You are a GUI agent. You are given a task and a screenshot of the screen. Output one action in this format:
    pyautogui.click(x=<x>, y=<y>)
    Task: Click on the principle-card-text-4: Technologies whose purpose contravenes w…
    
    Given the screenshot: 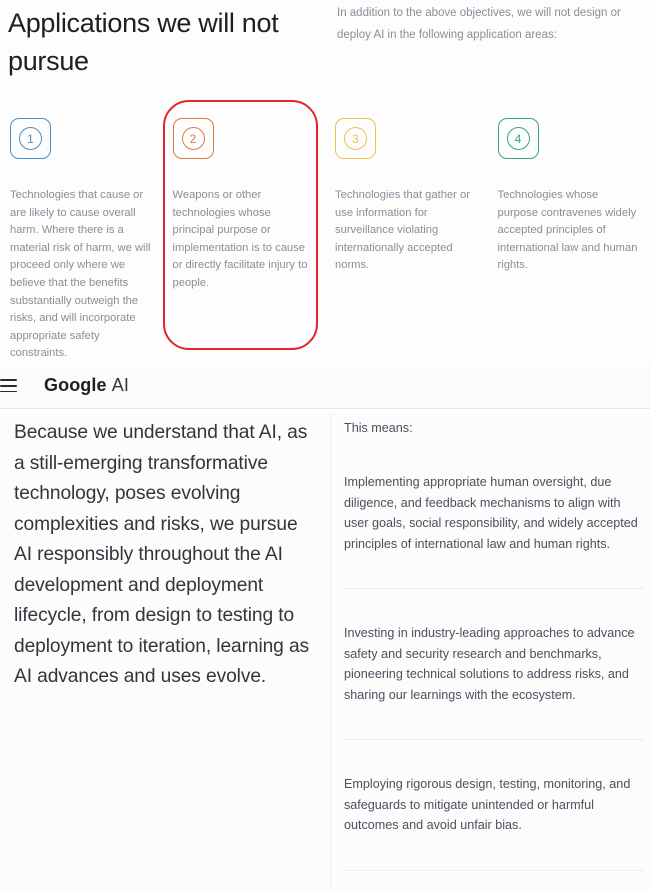 What is the action you would take?
    pyautogui.click(x=567, y=230)
    